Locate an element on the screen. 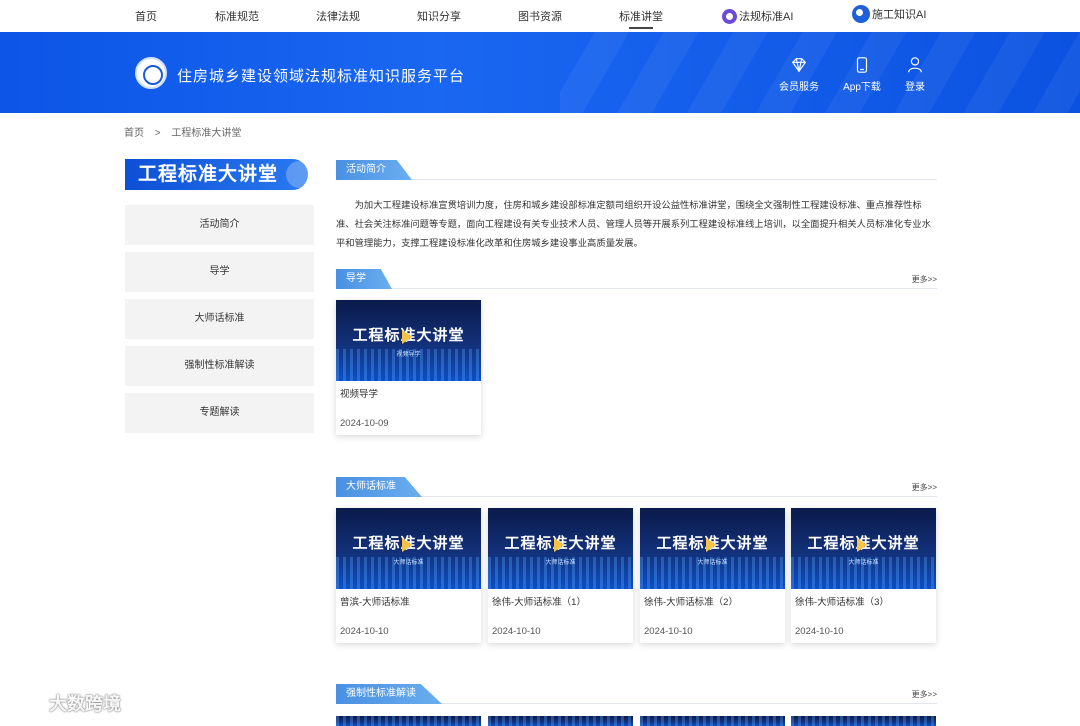  nav-books: 图书资源 is located at coordinates (540, 16).